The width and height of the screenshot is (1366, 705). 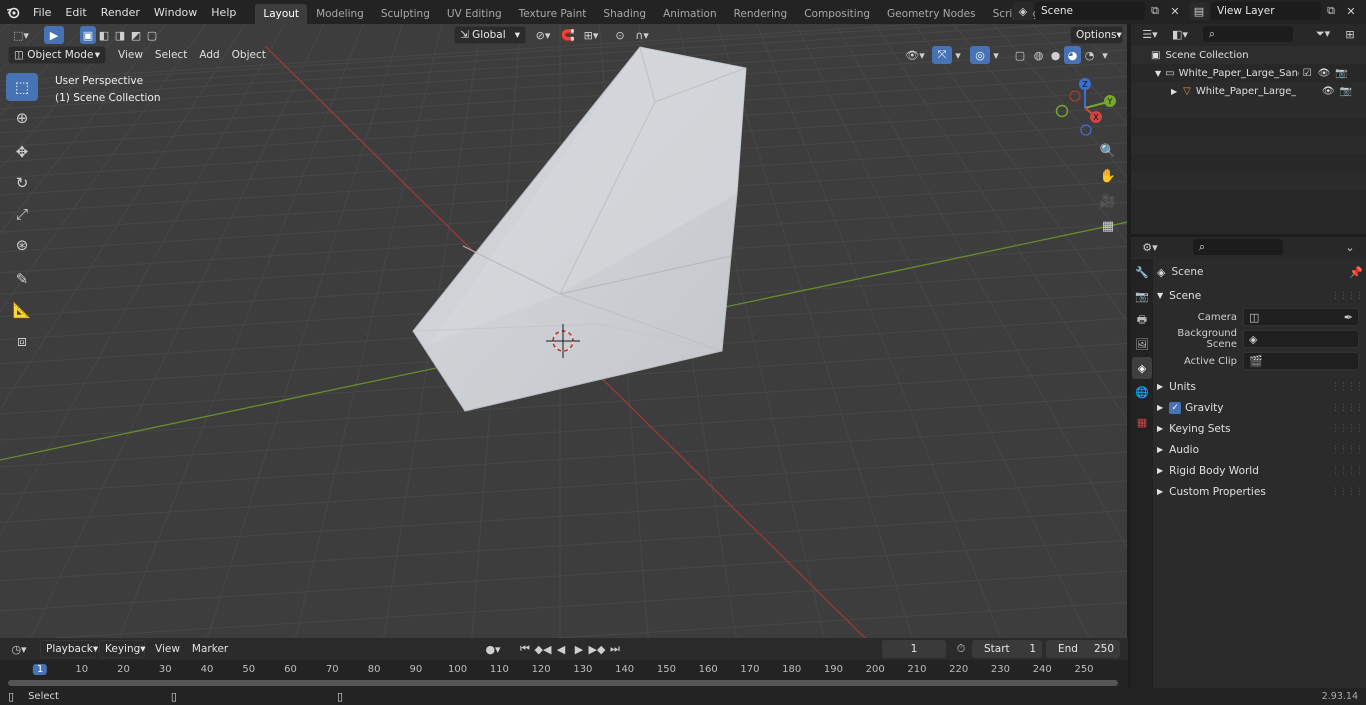 I want to click on menu-render: Render, so click(x=120, y=12).